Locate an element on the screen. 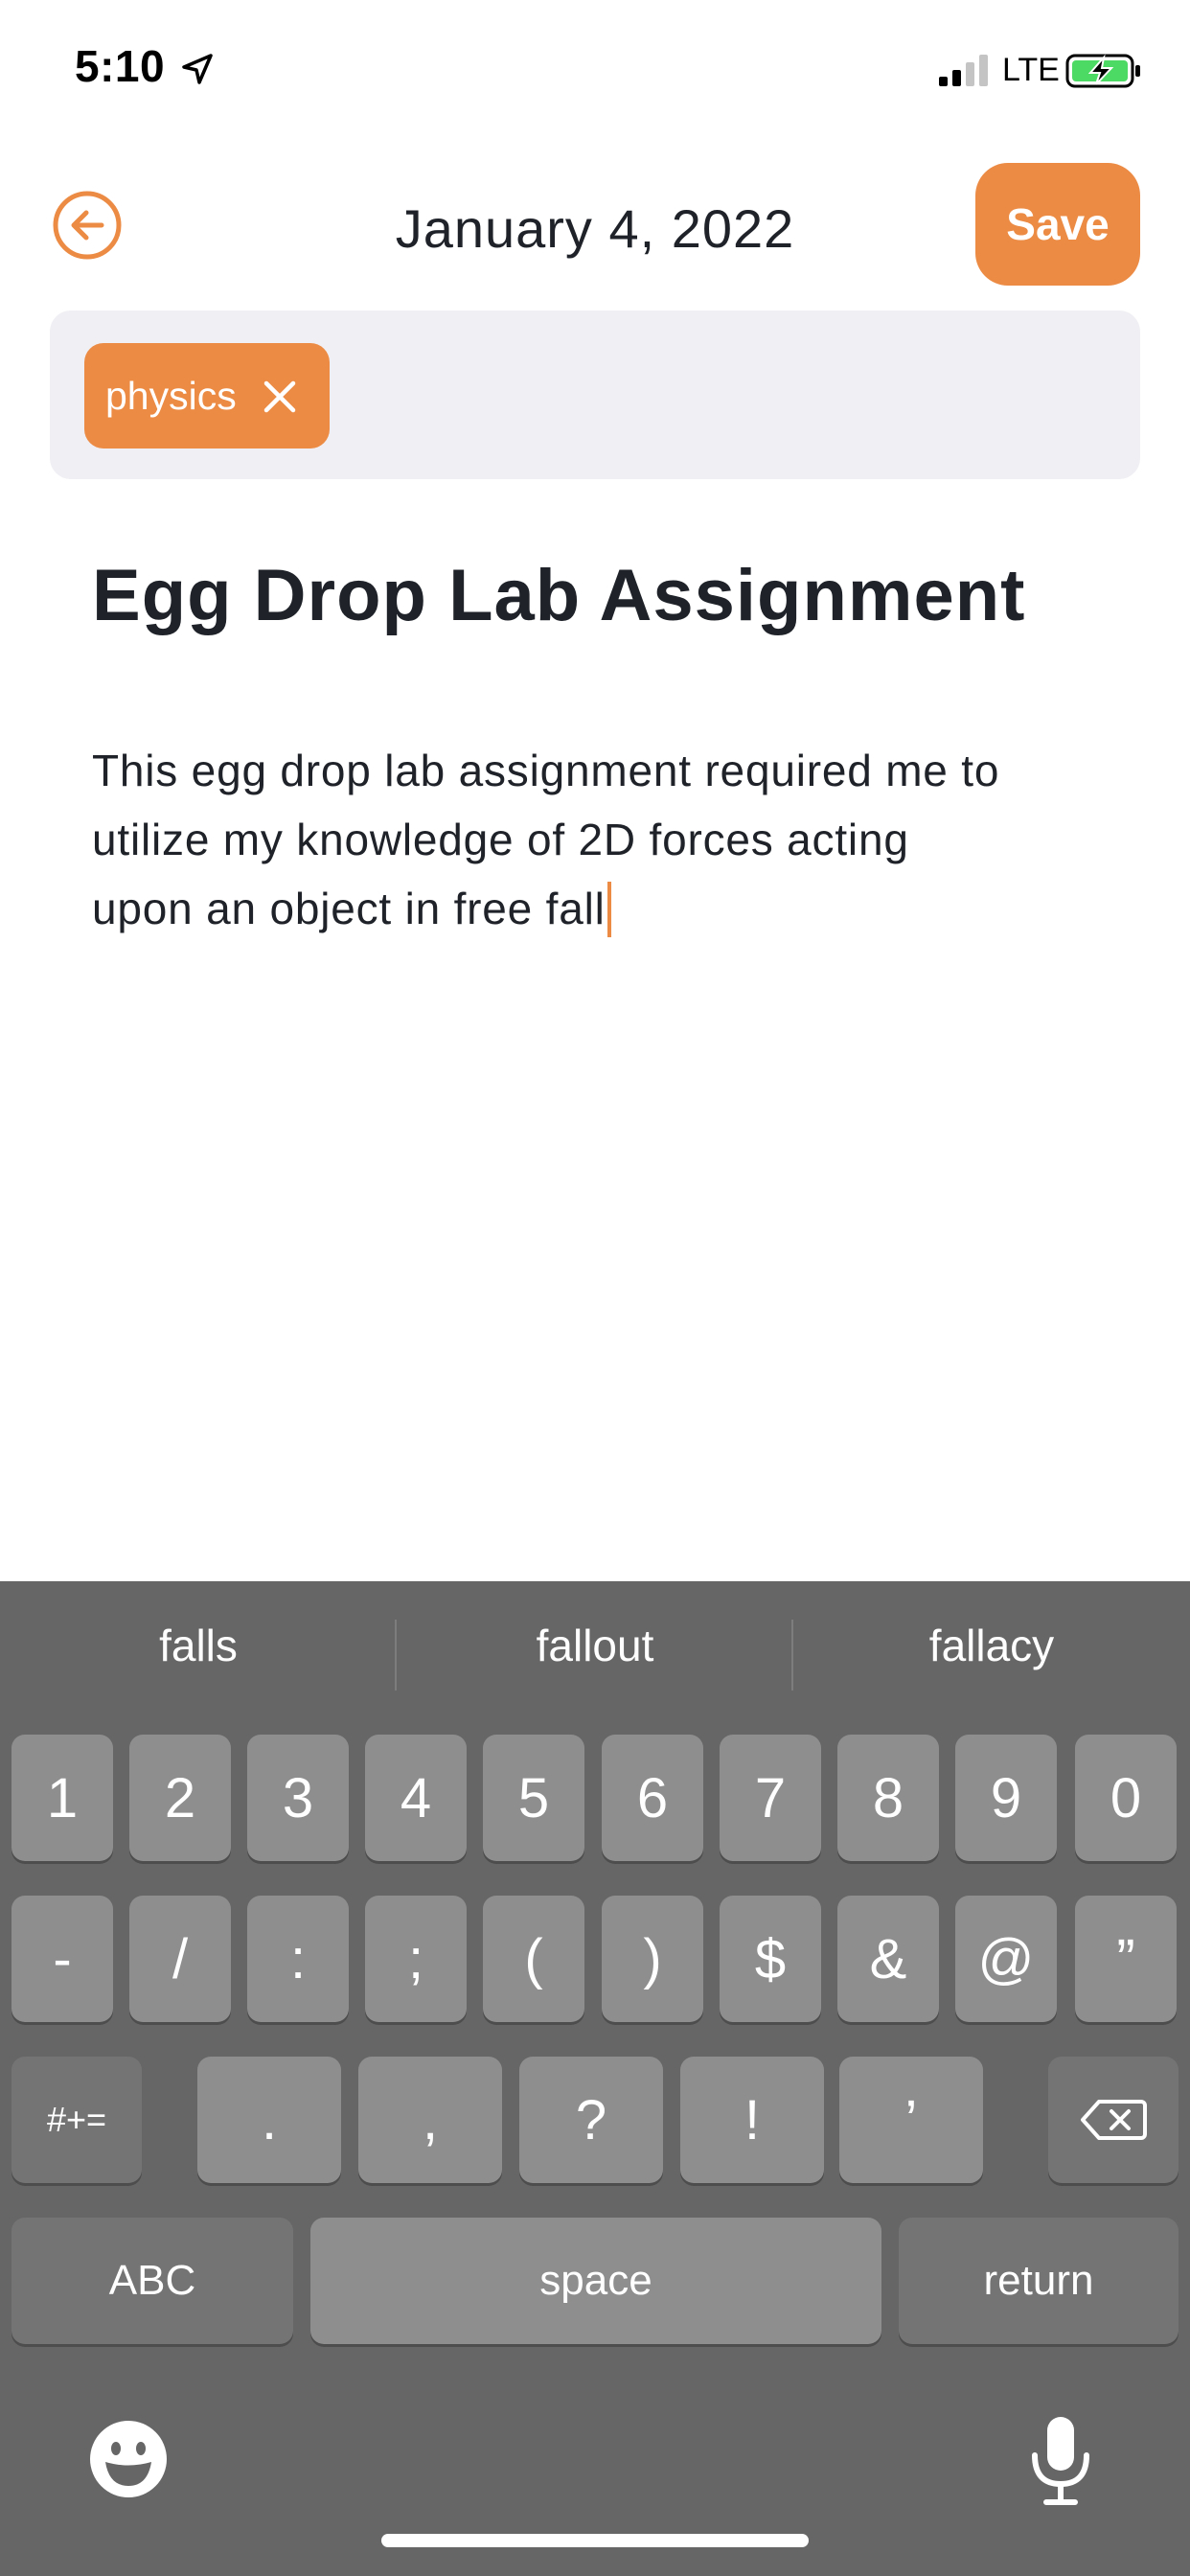  backspace-key is located at coordinates (1113, 2120).